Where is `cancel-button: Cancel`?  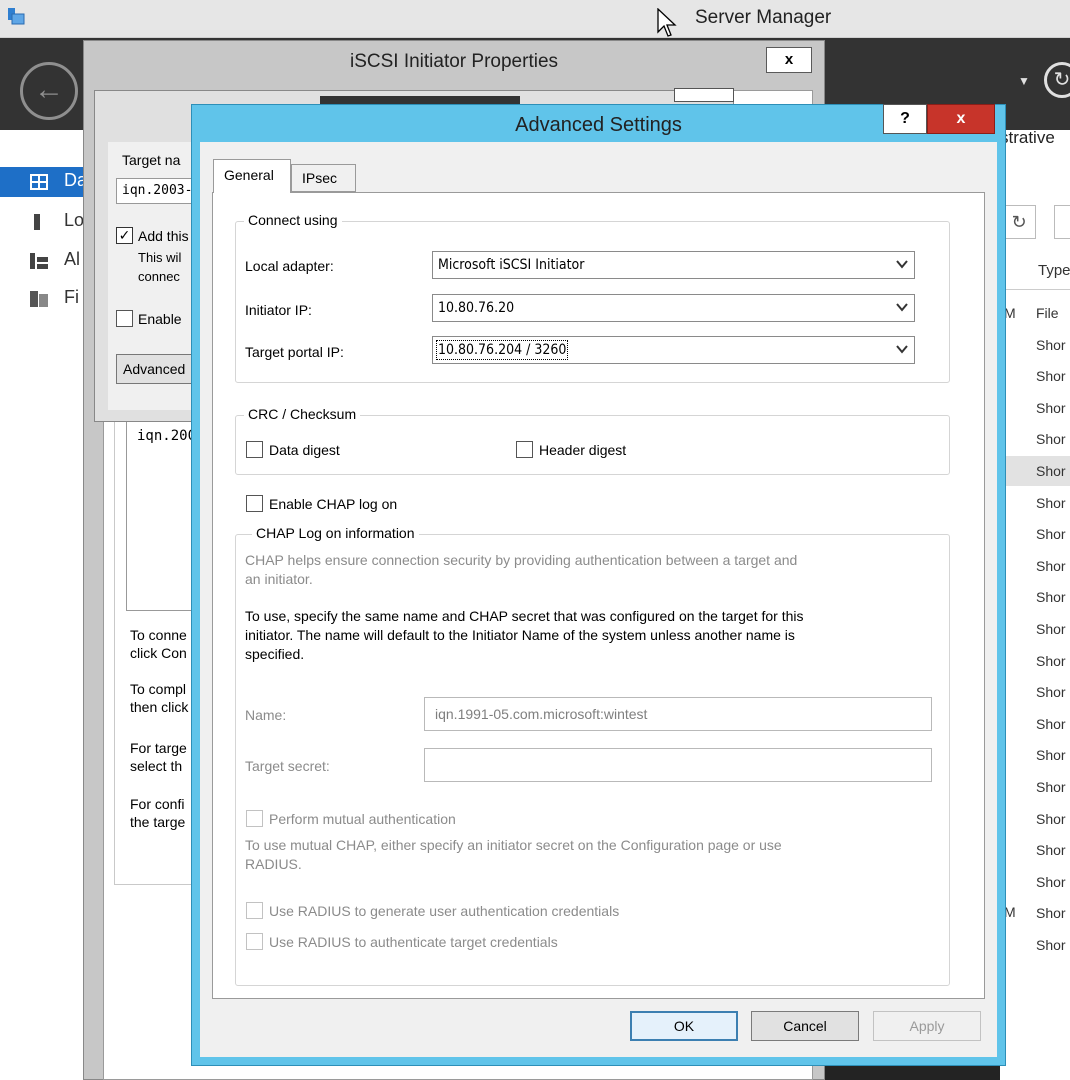 cancel-button: Cancel is located at coordinates (805, 1026).